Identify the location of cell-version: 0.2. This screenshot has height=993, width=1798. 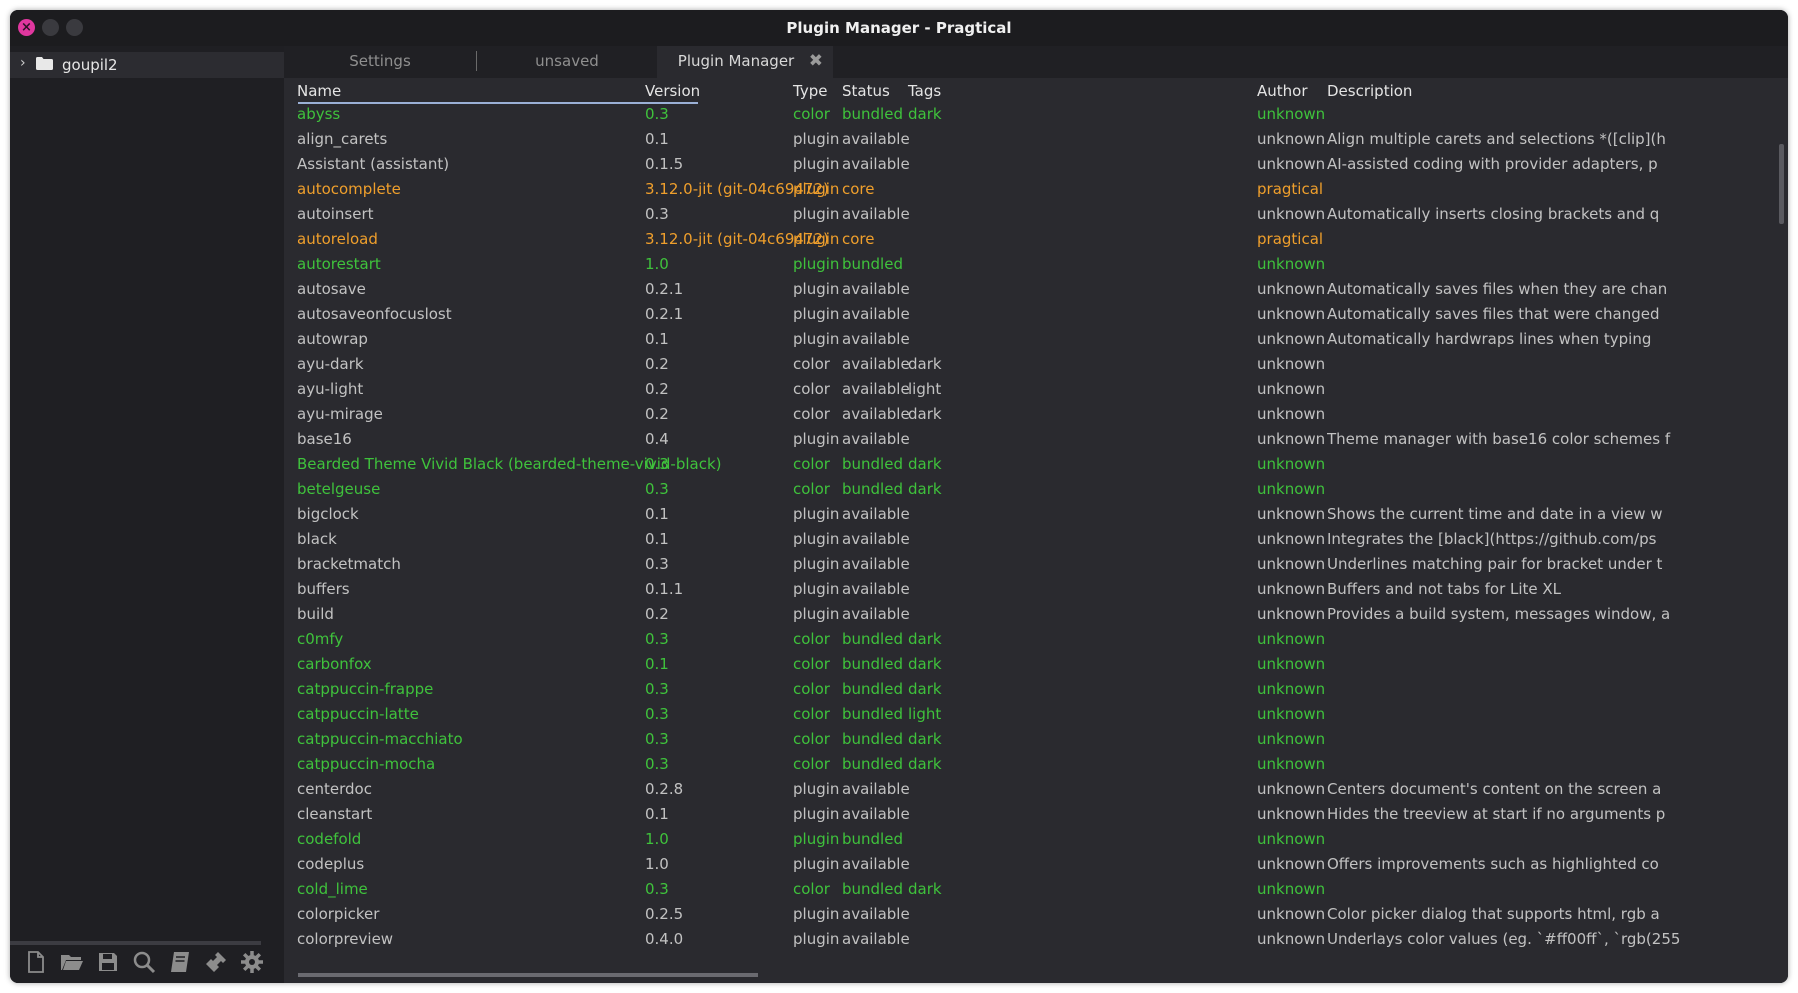
(657, 389).